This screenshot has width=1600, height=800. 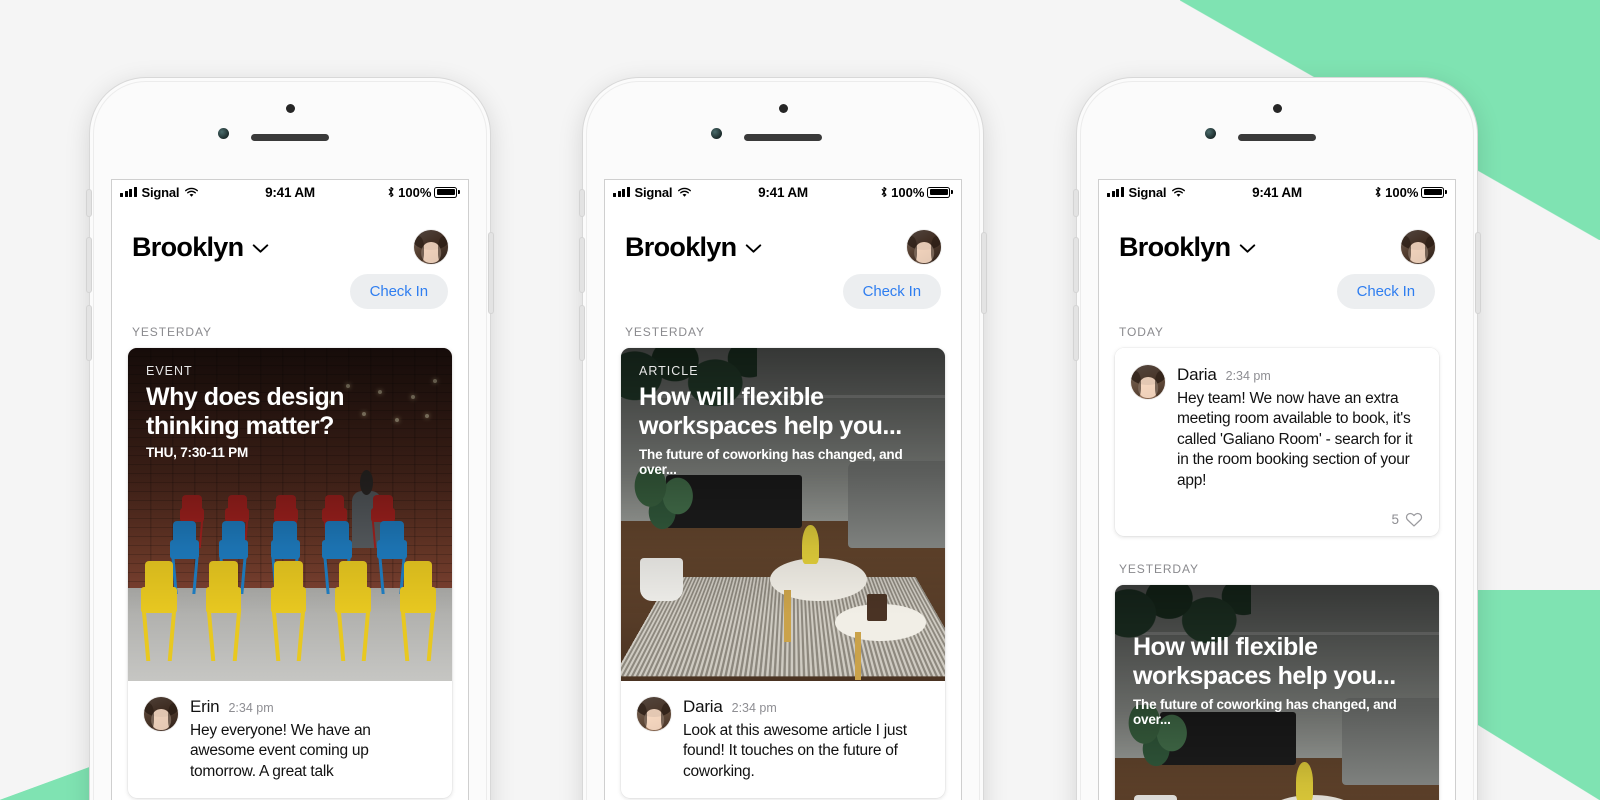 What do you see at coordinates (169, 371) in the screenshot?
I see `card-kicker: EVENT` at bounding box center [169, 371].